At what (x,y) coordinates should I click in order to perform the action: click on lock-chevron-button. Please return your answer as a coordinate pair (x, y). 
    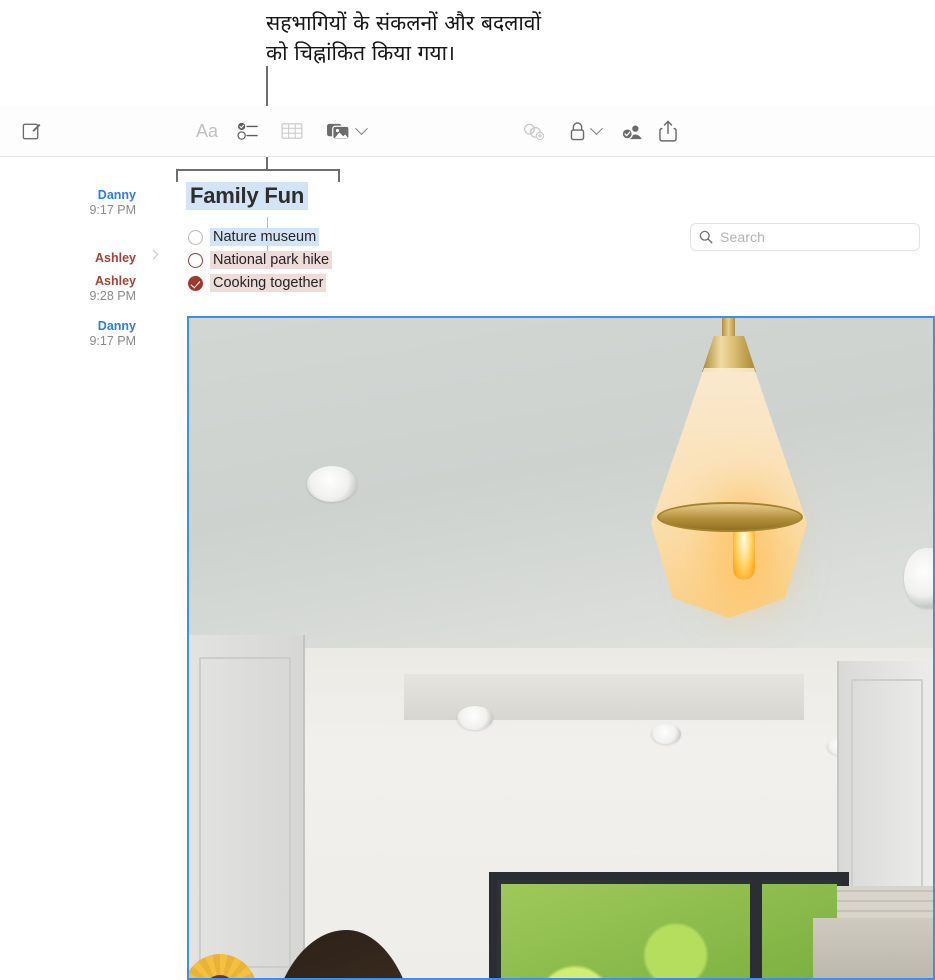
    Looking at the image, I should click on (596, 131).